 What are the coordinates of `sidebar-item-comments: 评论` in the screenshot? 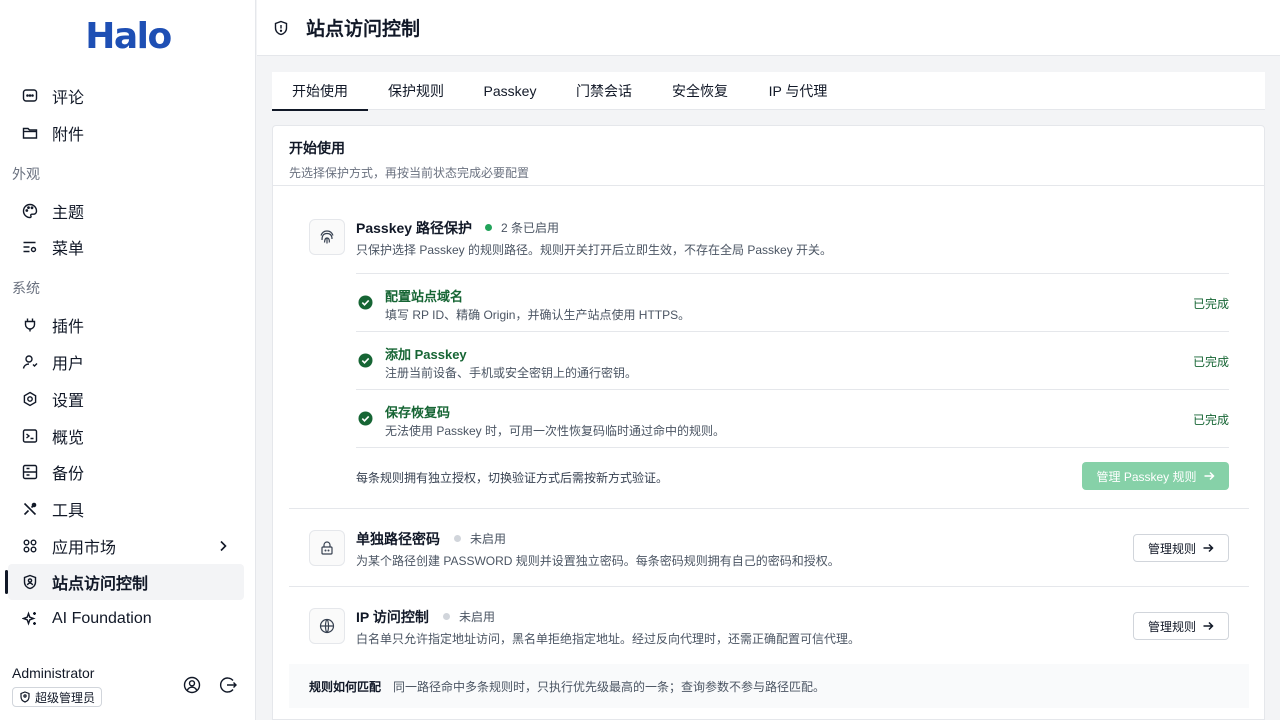 It's located at (126, 96).